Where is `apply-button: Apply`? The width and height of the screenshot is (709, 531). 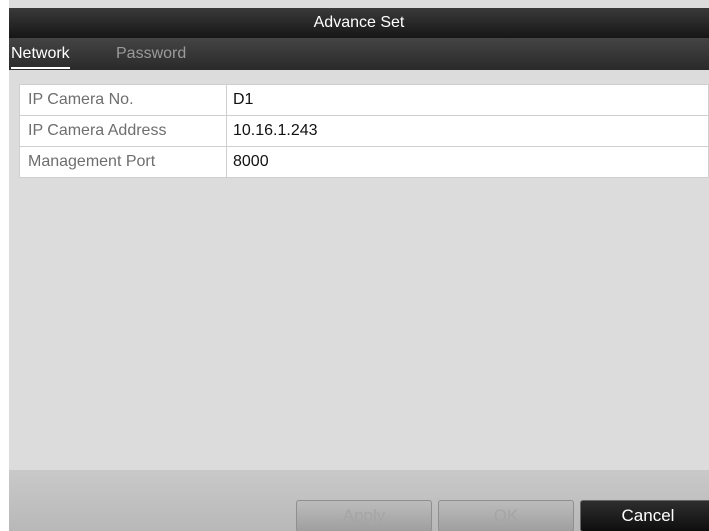 apply-button: Apply is located at coordinates (364, 515).